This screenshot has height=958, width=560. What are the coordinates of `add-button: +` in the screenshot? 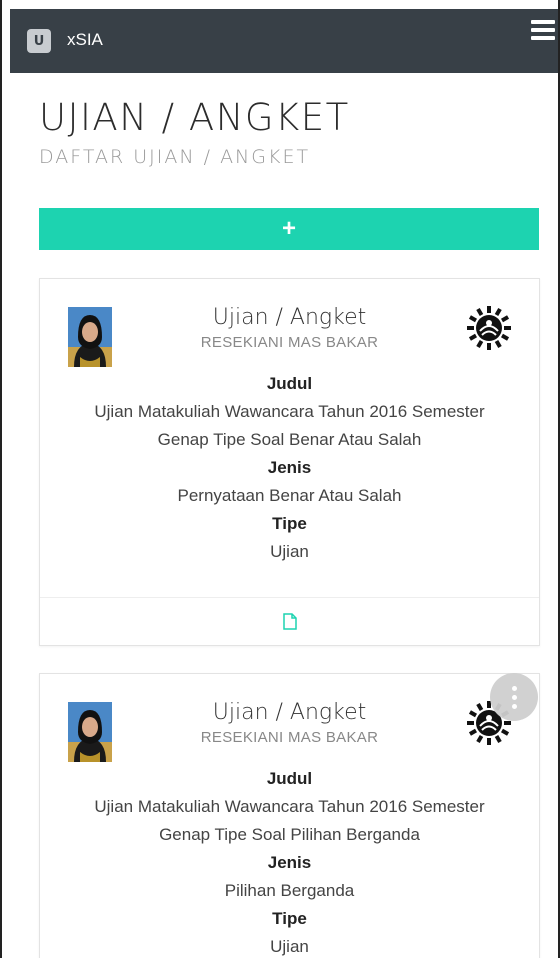 It's located at (289, 229).